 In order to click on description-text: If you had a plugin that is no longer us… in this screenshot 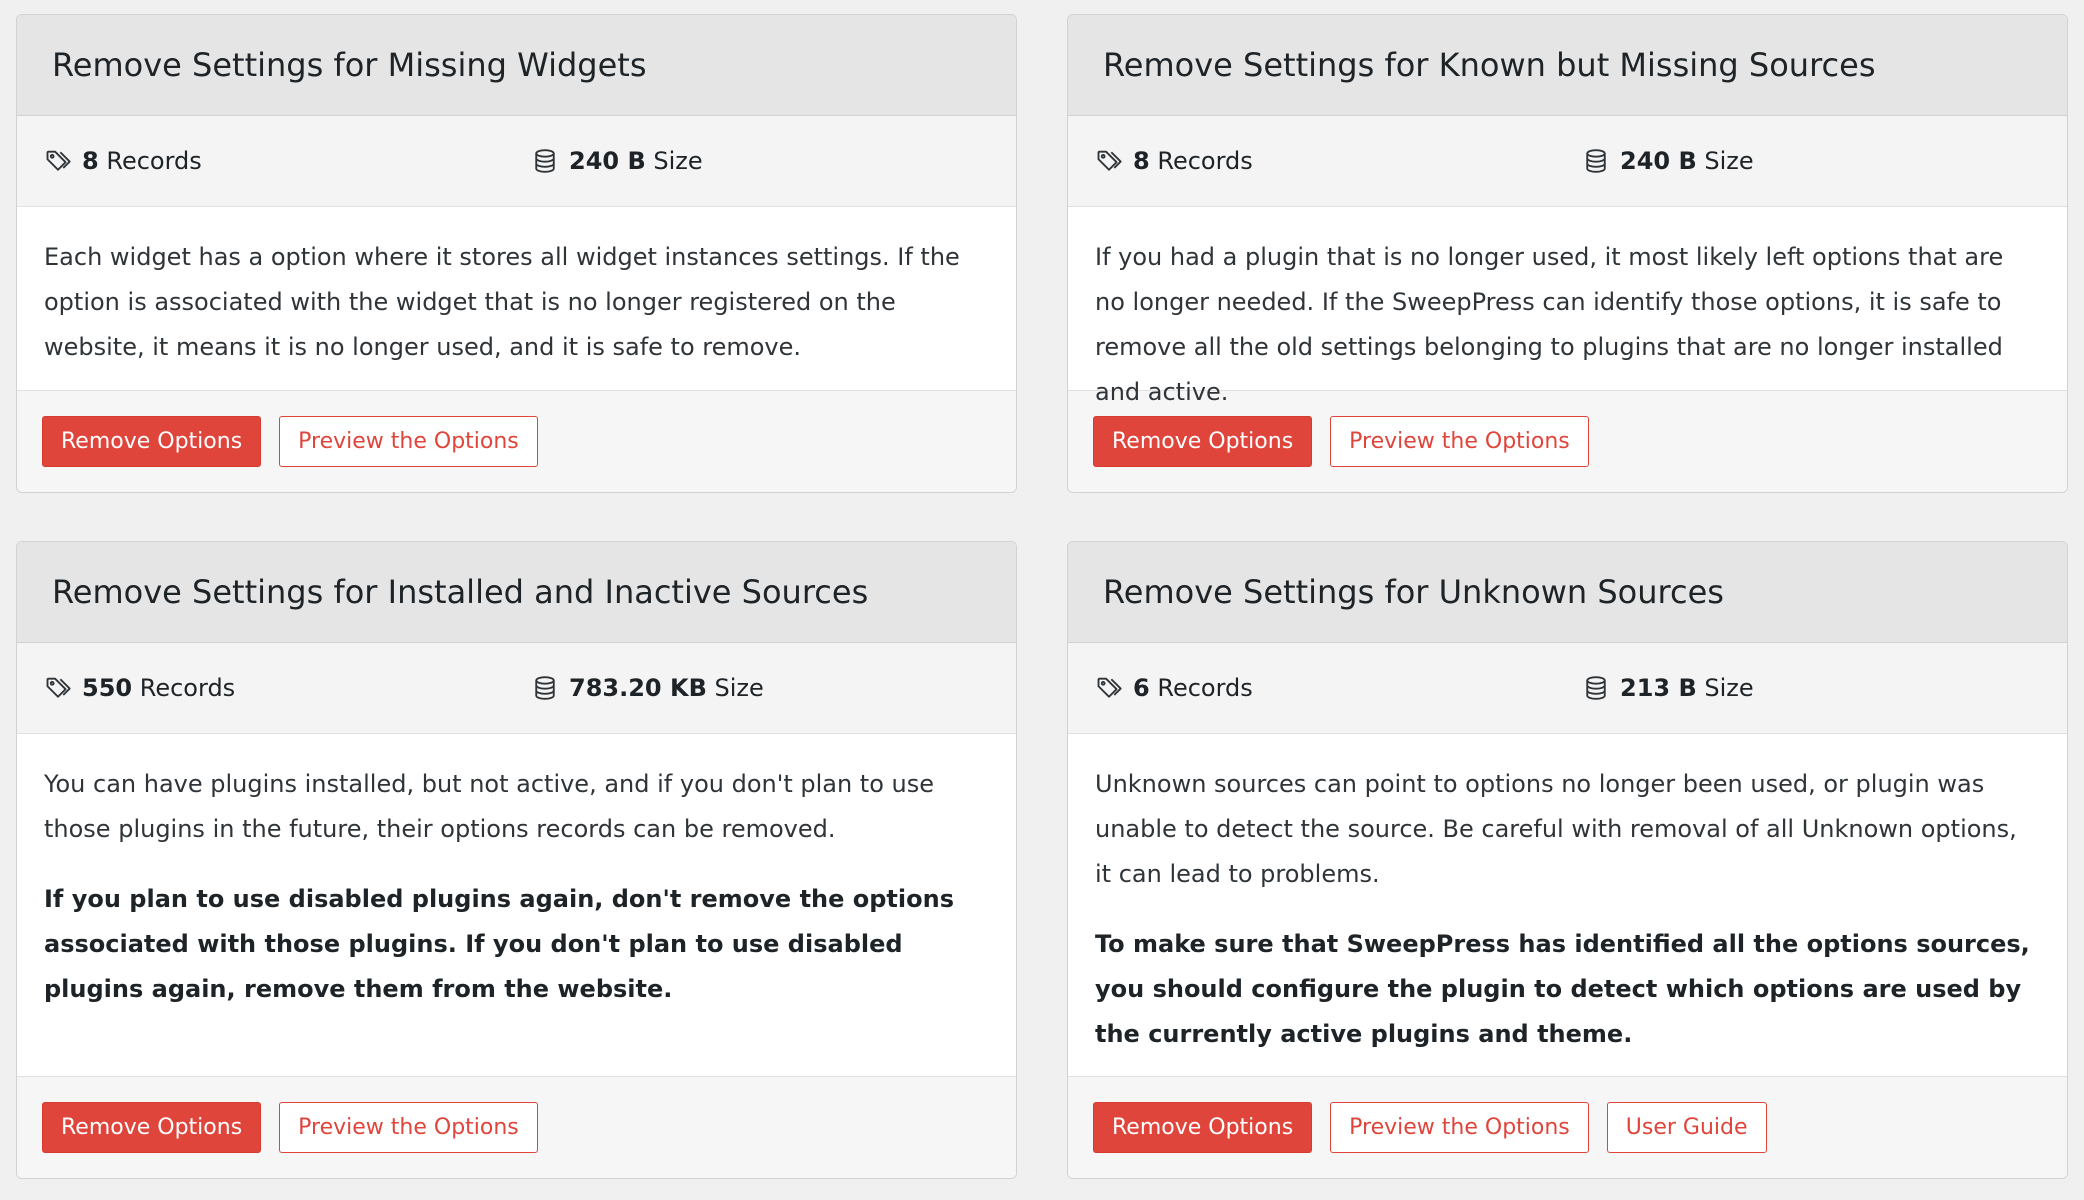, I will do `click(1549, 324)`.